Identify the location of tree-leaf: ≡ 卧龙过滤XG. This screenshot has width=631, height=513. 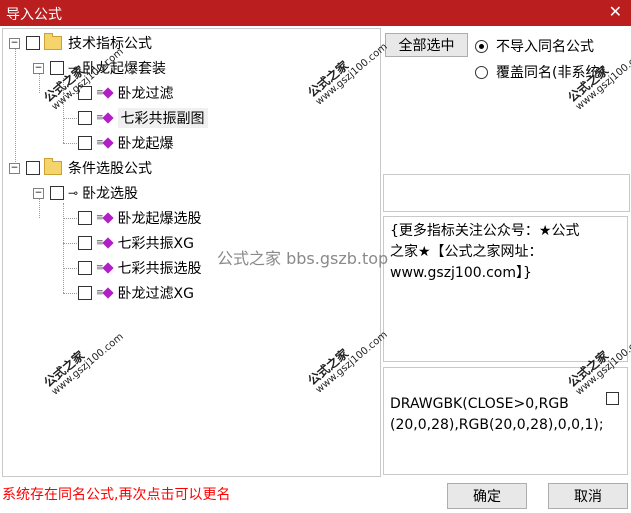
(136, 293).